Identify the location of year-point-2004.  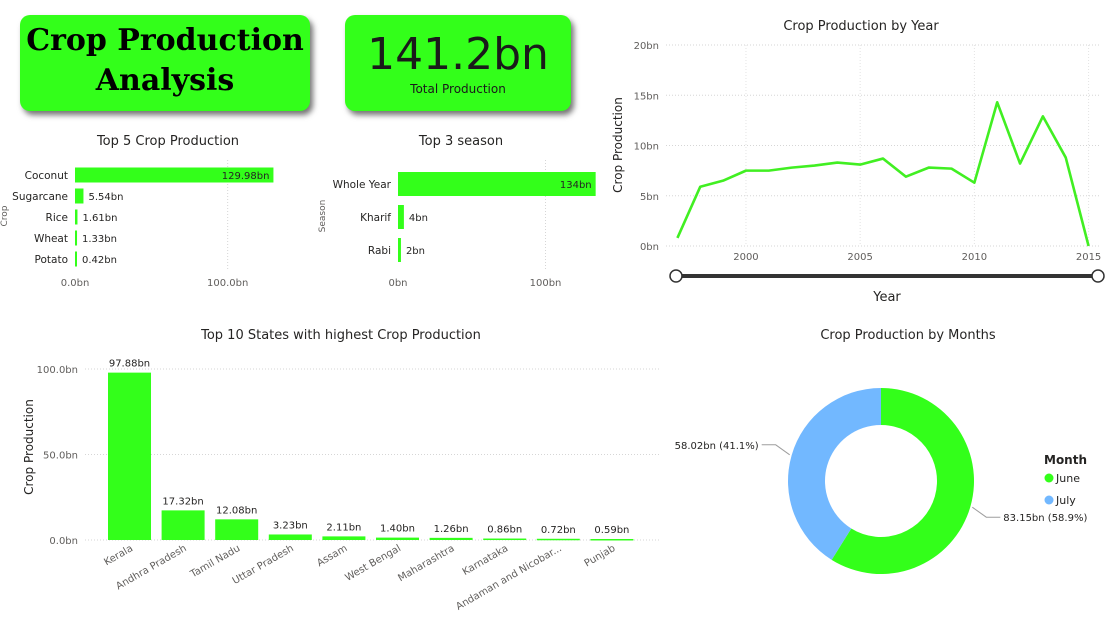
(837, 163).